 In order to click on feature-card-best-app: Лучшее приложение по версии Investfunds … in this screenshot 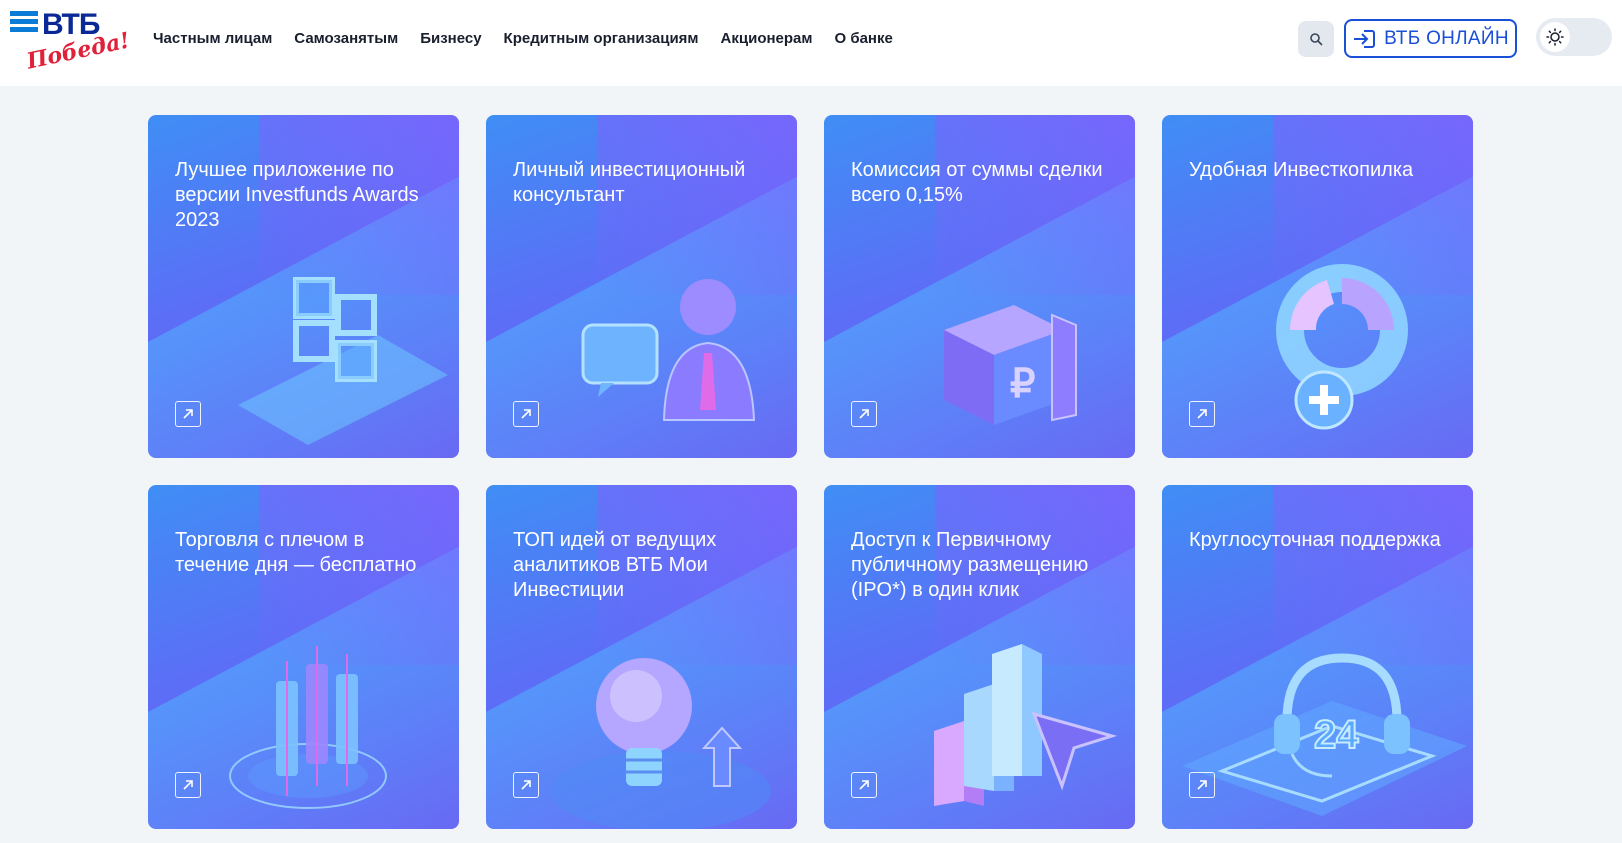, I will do `click(303, 286)`.